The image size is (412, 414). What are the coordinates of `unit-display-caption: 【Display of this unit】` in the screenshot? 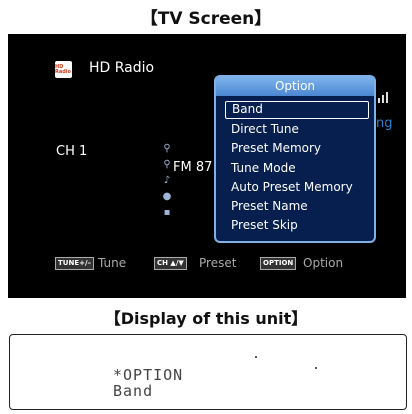 It's located at (206, 318).